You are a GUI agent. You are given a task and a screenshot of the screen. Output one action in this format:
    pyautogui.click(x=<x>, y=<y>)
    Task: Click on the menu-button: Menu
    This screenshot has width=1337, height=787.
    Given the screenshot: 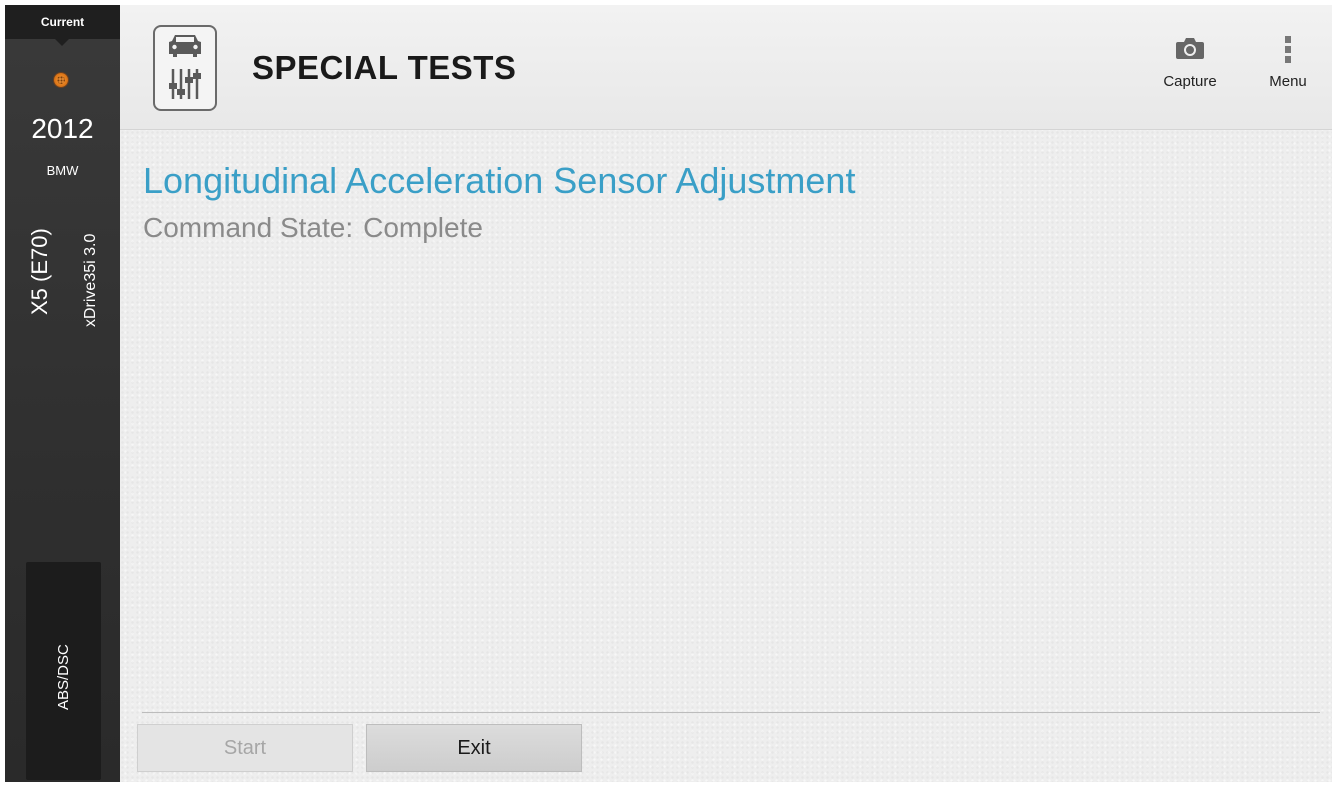 What is the action you would take?
    pyautogui.click(x=1288, y=62)
    